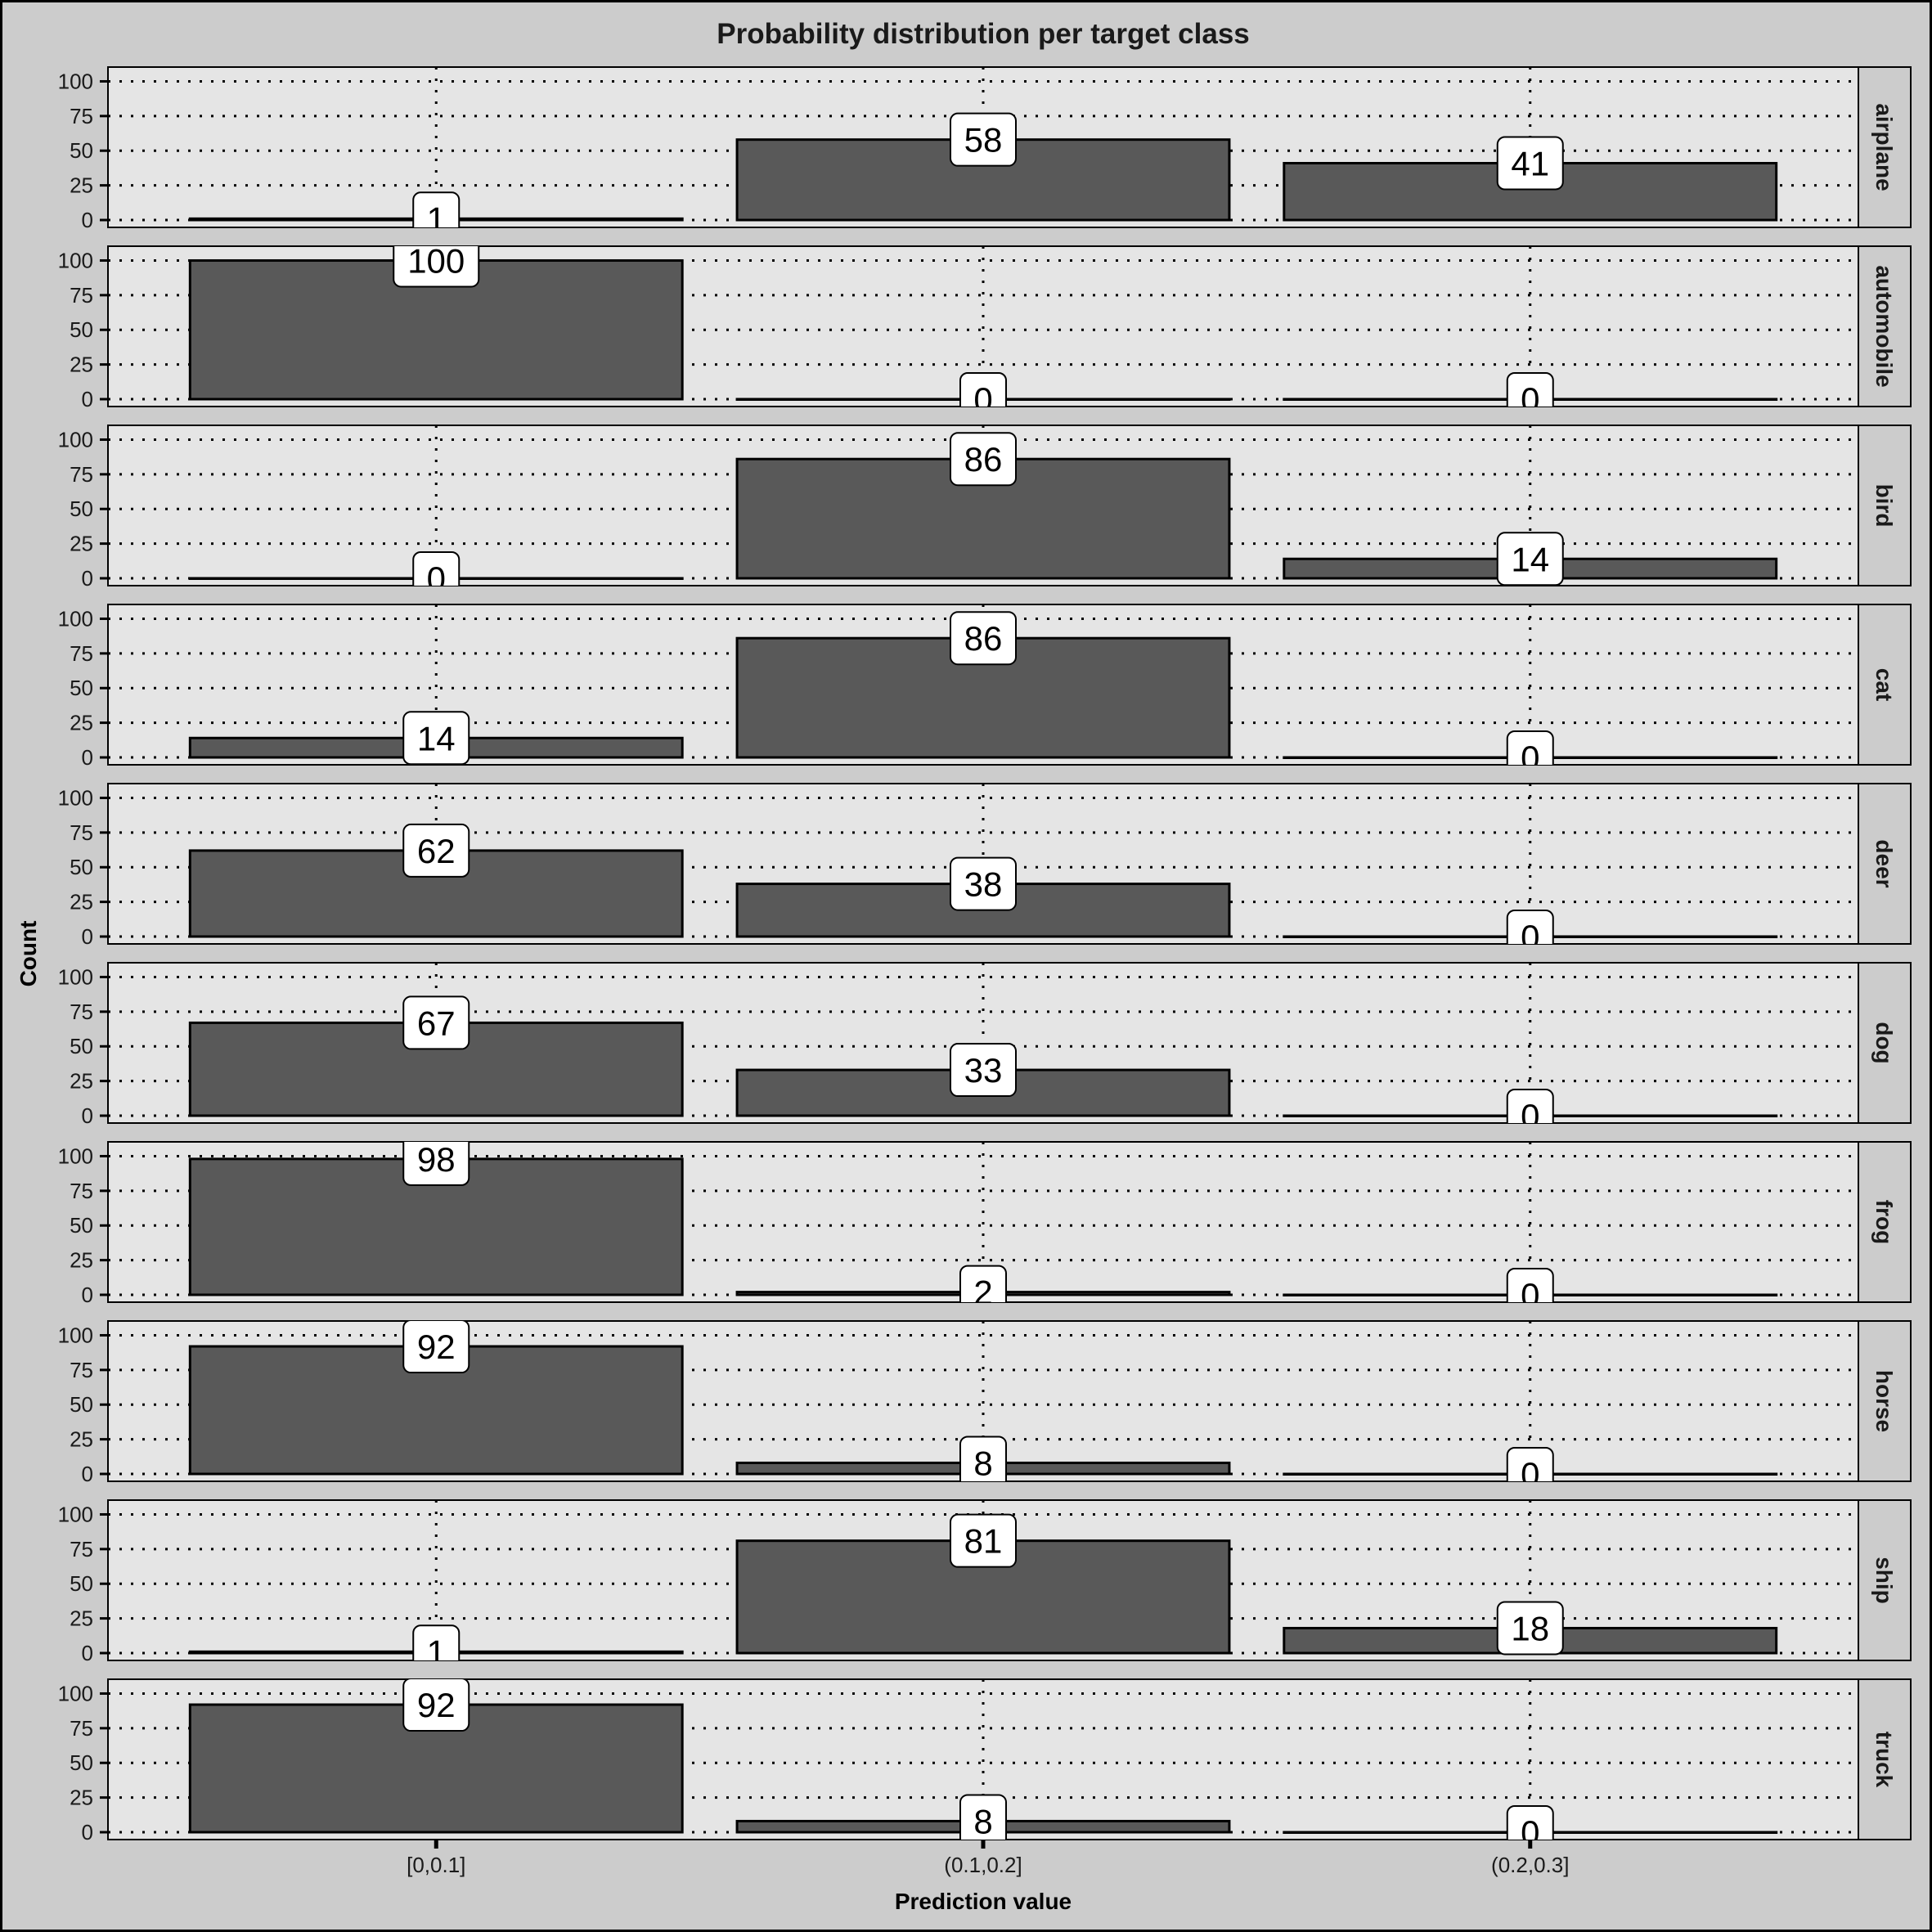 This screenshot has width=1932, height=1932. What do you see at coordinates (1530, 163) in the screenshot?
I see `data-label: 41` at bounding box center [1530, 163].